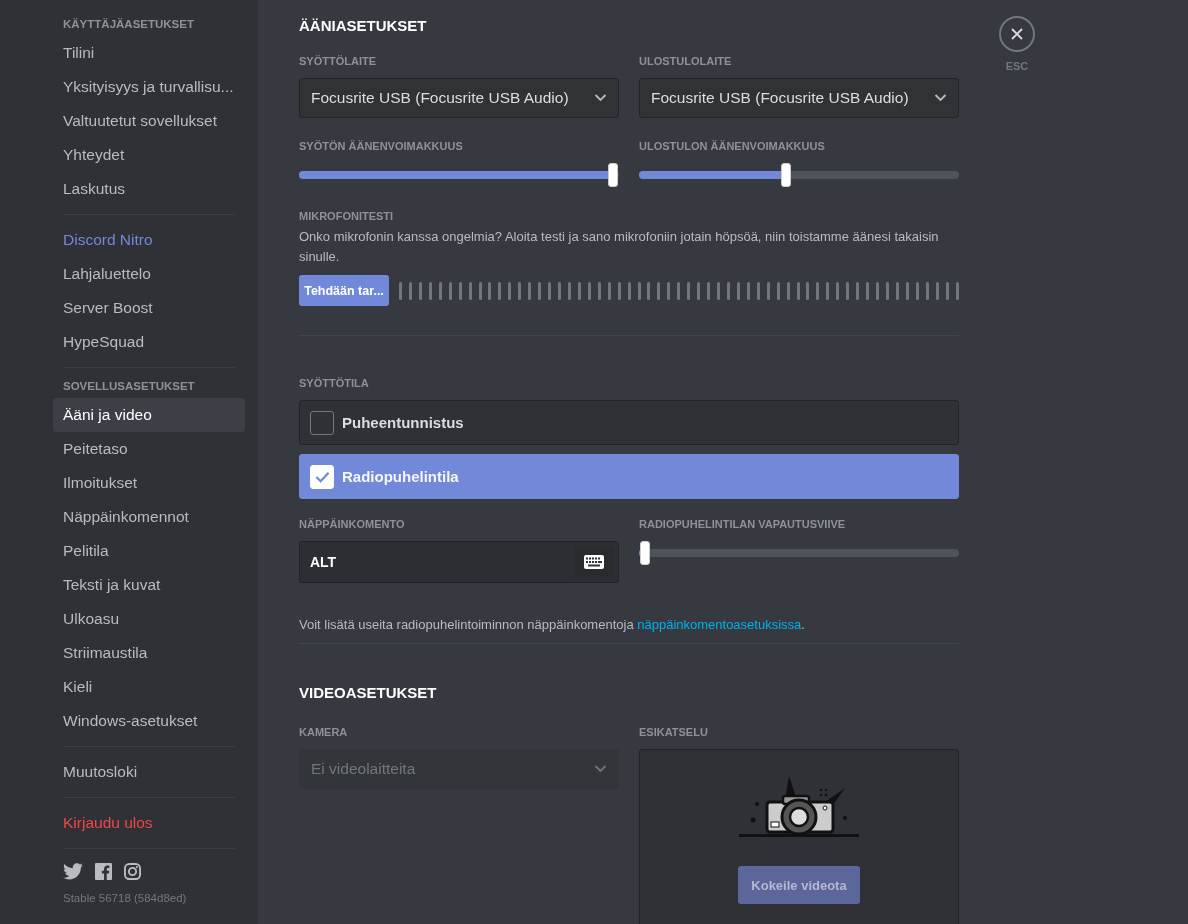 The image size is (1188, 924). Describe the element at coordinates (1017, 66) in the screenshot. I see `esc-label: ESC` at that location.